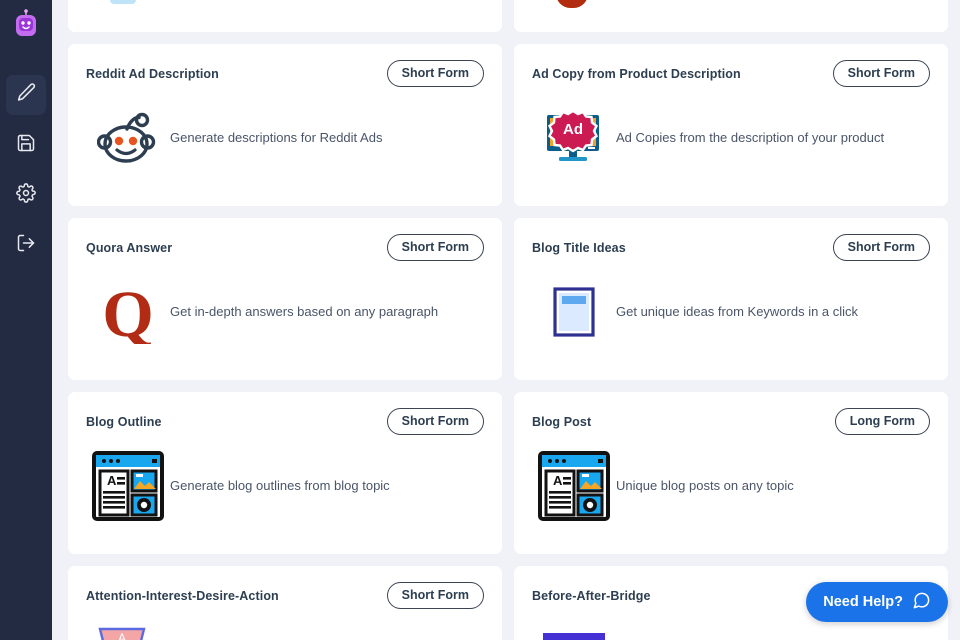 The width and height of the screenshot is (960, 640). What do you see at coordinates (285, 247) in the screenshot?
I see `card-header: Quora Answer Short Form` at bounding box center [285, 247].